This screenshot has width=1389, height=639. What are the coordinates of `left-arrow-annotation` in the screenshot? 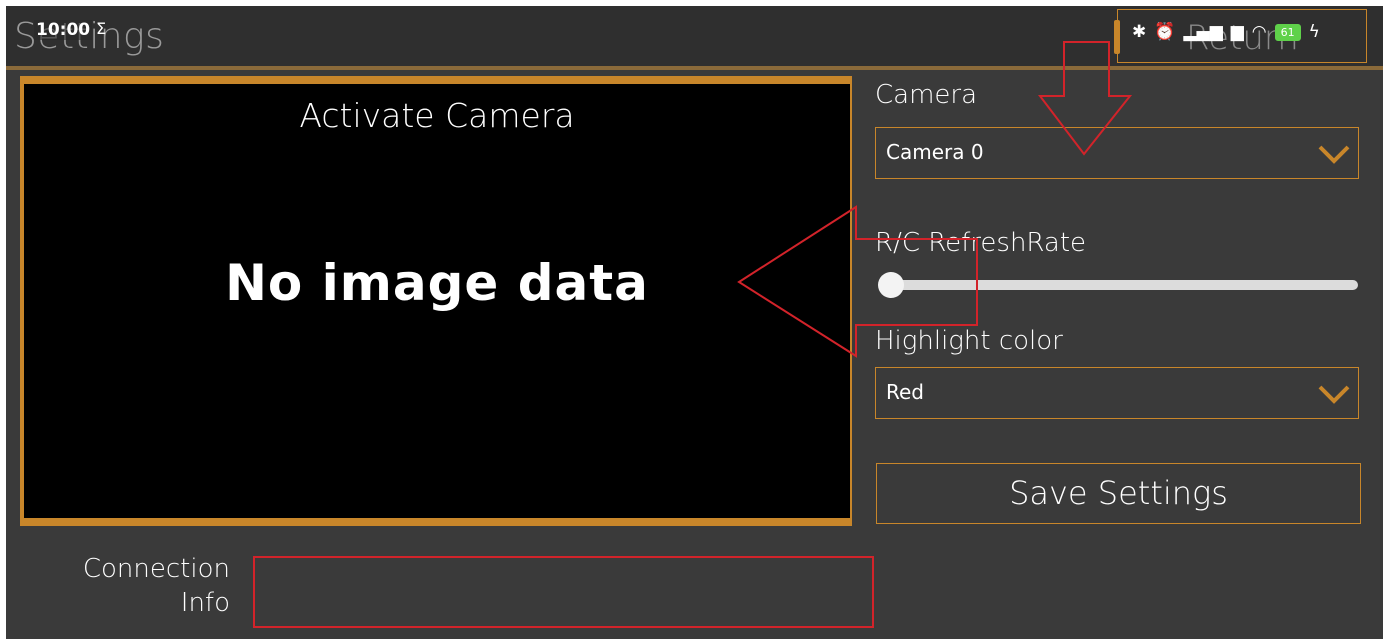 It's located at (857, 281).